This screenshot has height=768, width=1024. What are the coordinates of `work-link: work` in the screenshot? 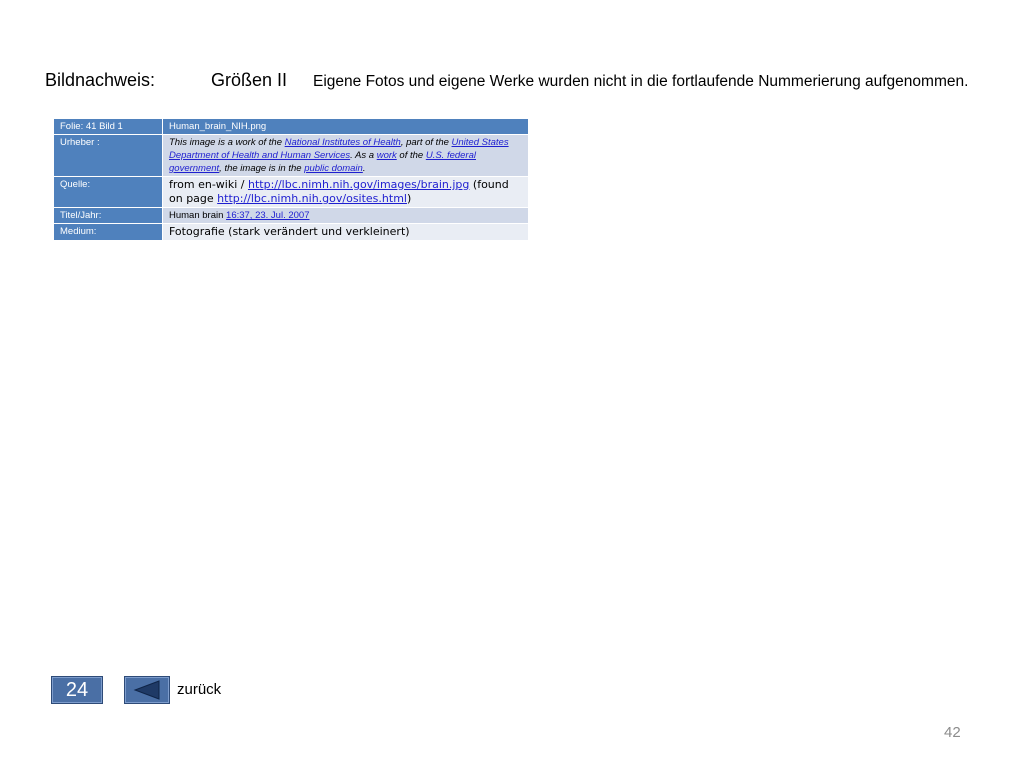 It's located at (387, 155).